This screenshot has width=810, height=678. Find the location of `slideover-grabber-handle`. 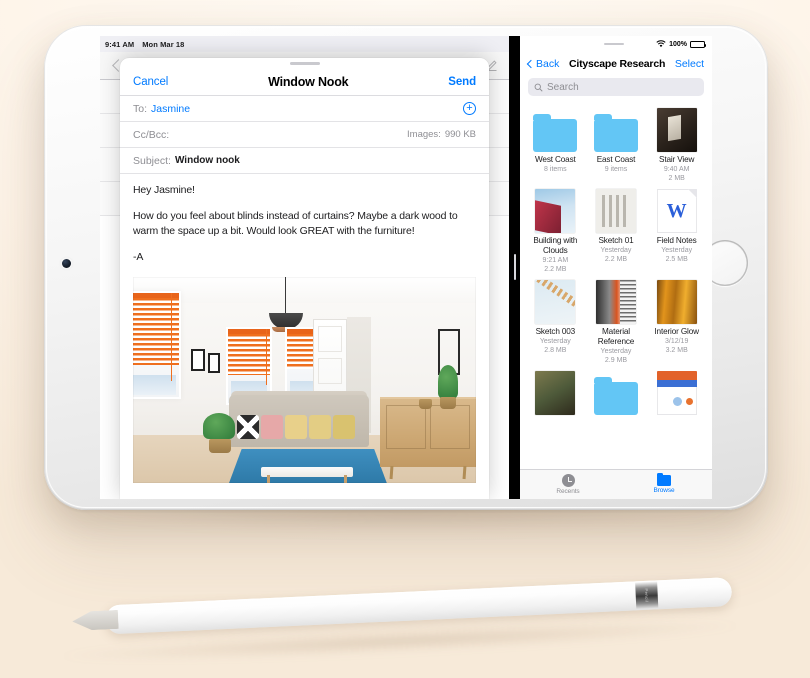

slideover-grabber-handle is located at coordinates (613, 44).